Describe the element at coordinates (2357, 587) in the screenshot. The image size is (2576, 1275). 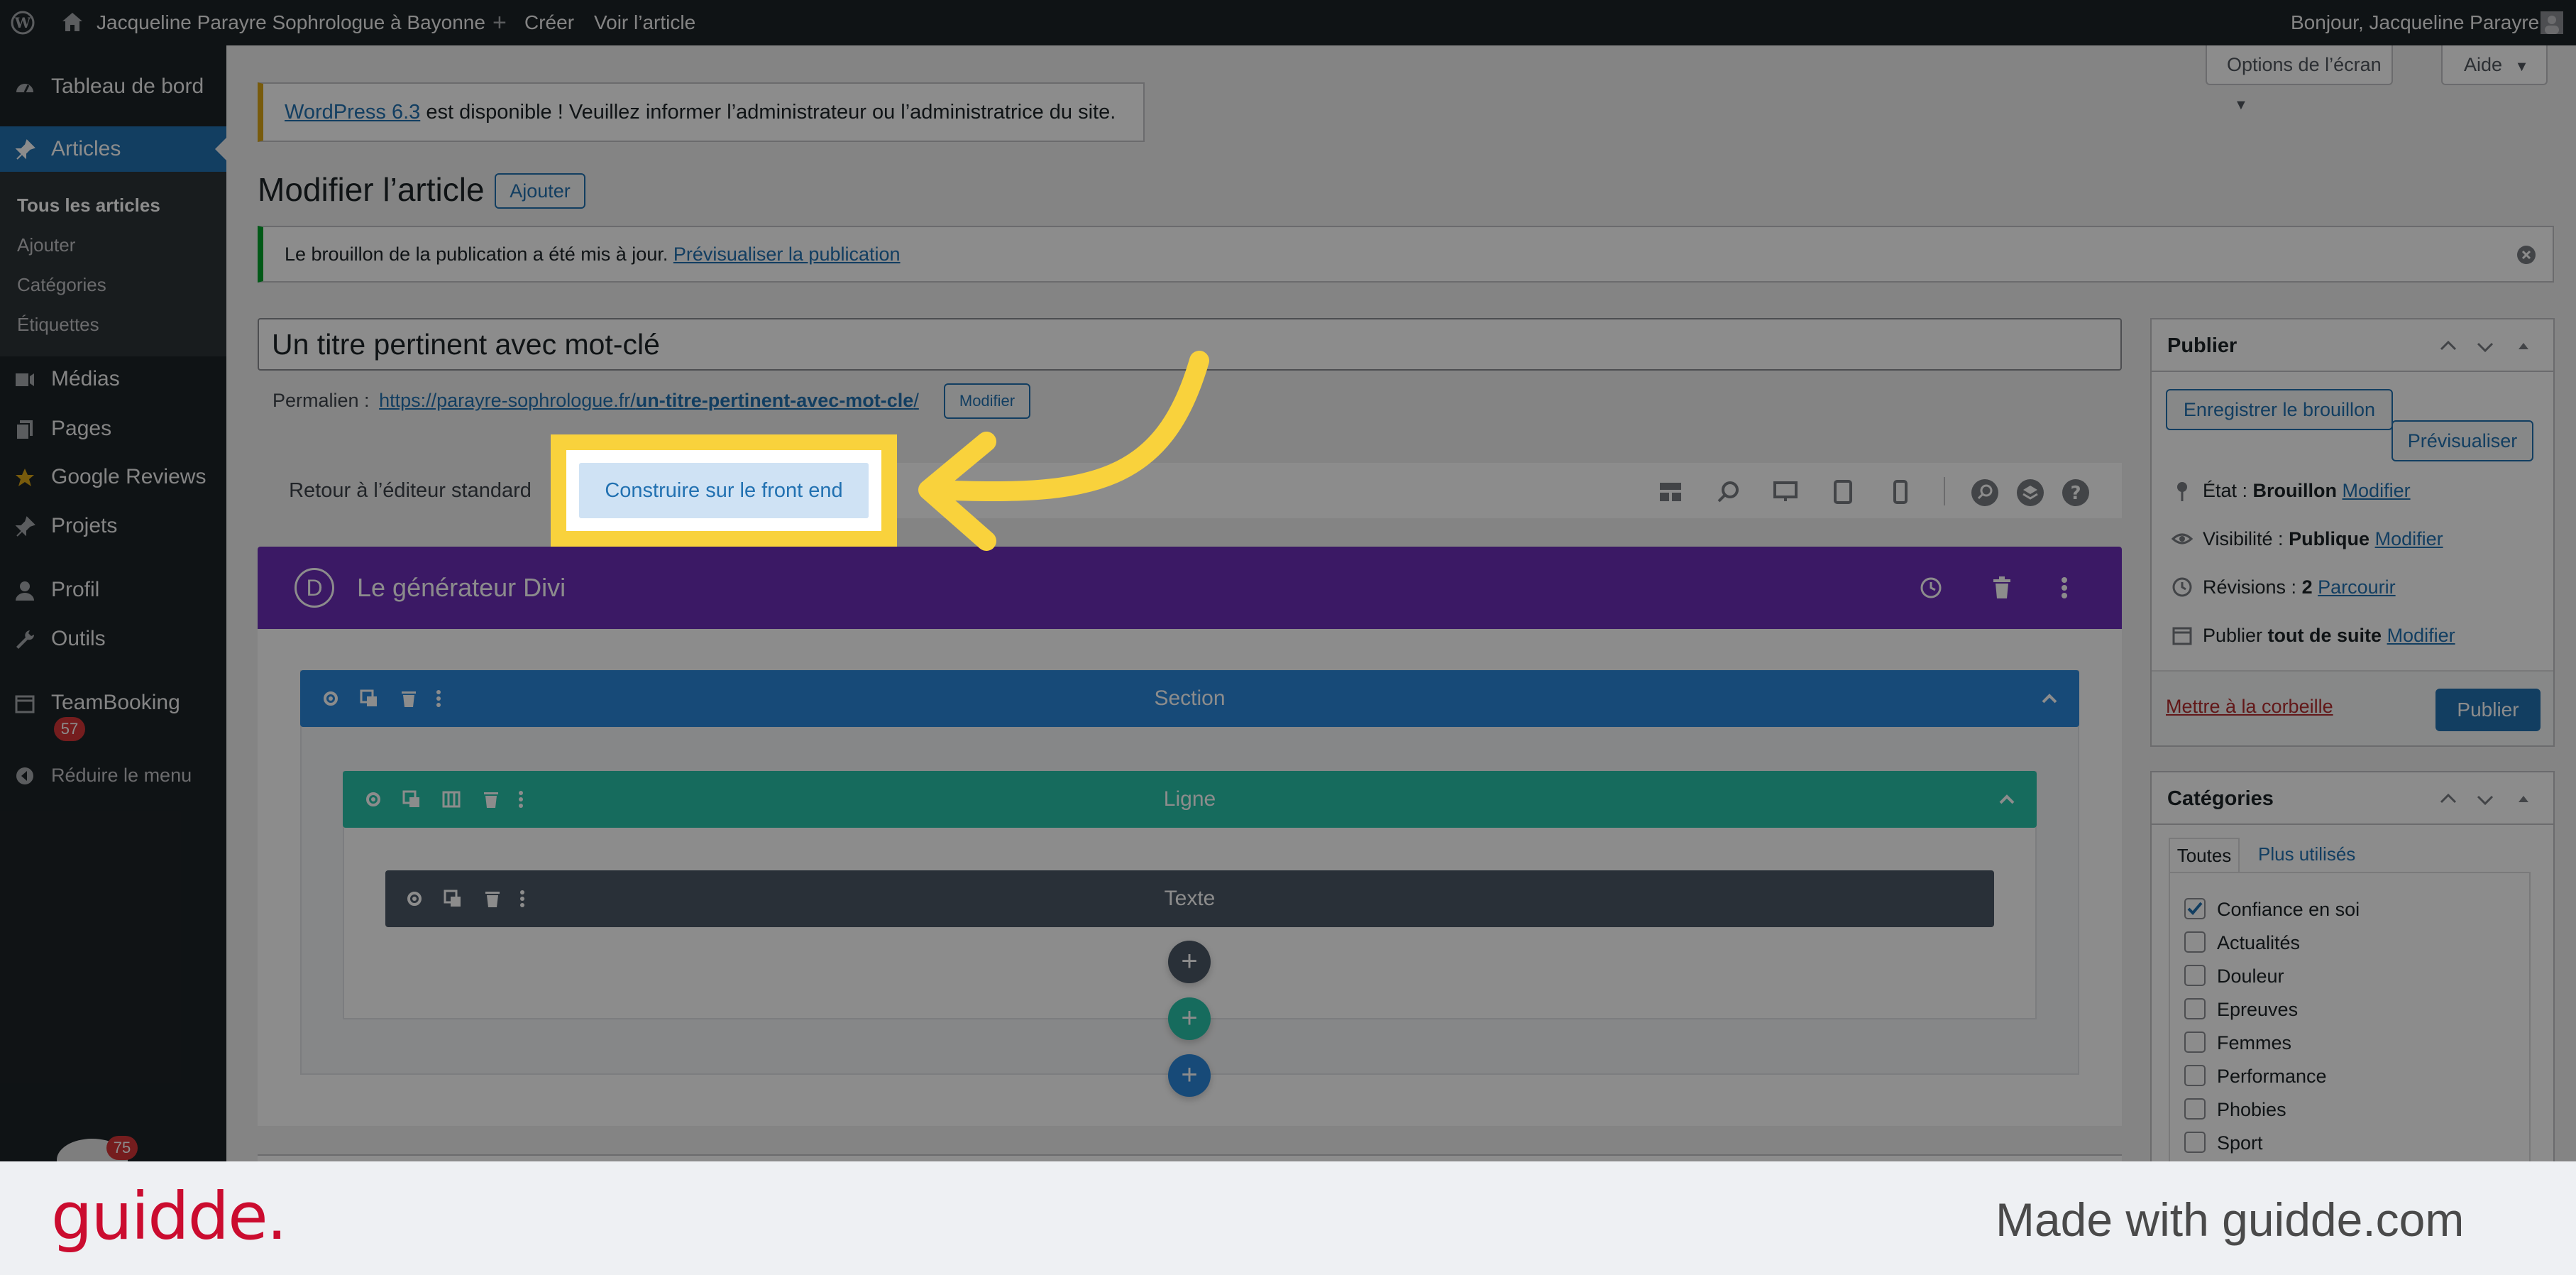
I see `revisions-browse-link: Parcourir` at that location.